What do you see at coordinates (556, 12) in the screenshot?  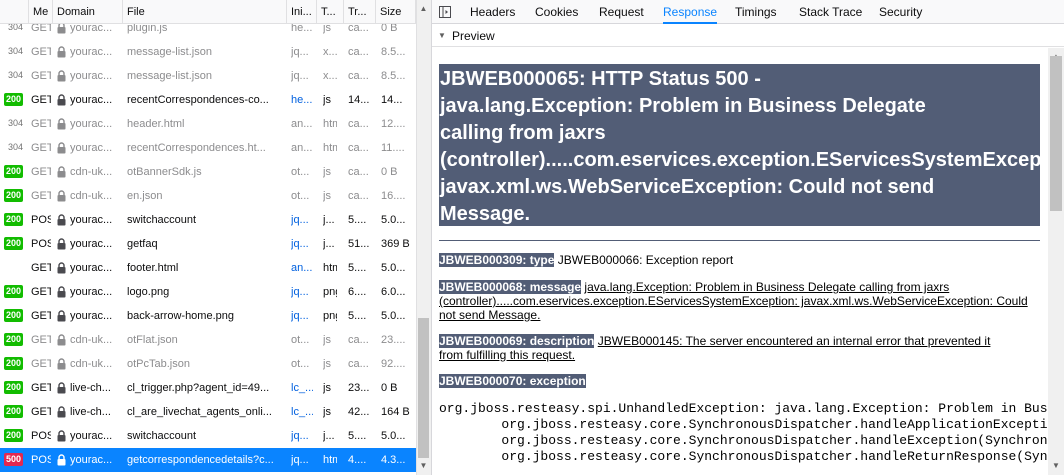 I see `tab-cookies: Cookies` at bounding box center [556, 12].